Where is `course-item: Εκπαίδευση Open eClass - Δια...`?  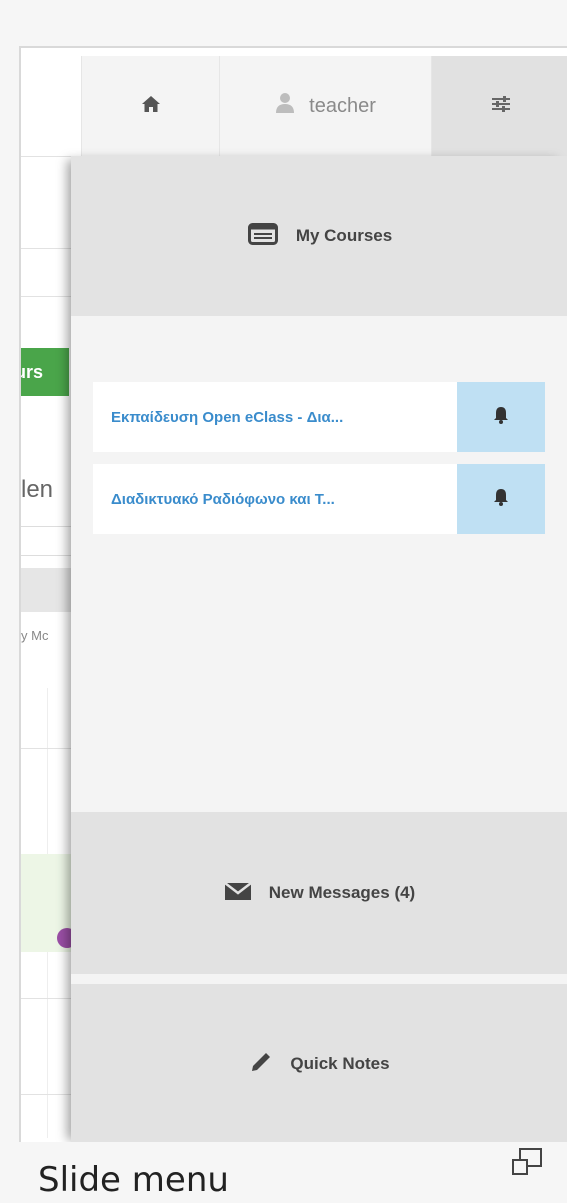
course-item: Εκπαίδευση Open eClass - Δια... is located at coordinates (319, 417).